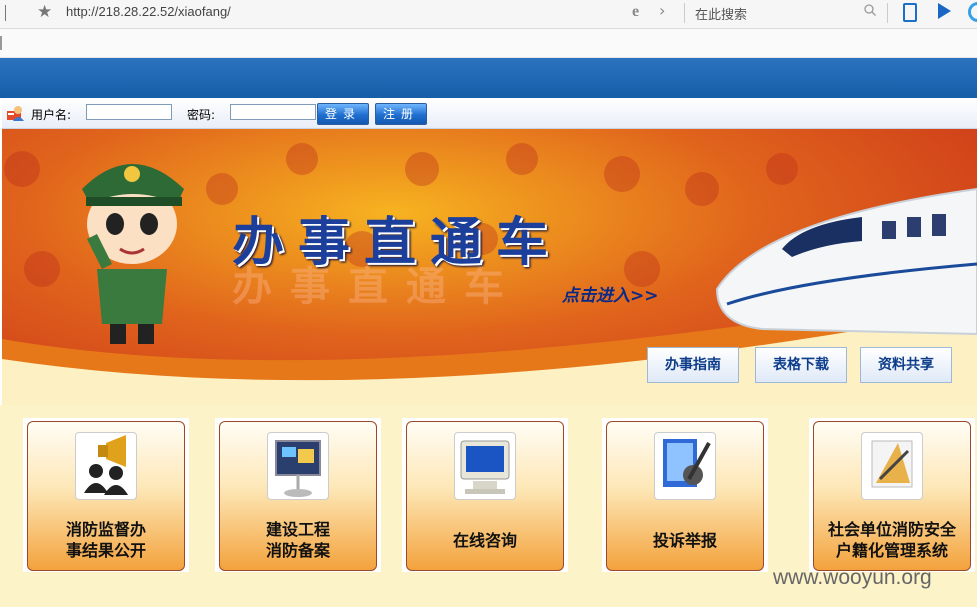 Image resolution: width=977 pixels, height=607 pixels. Describe the element at coordinates (129, 112) in the screenshot. I see `username-input` at that location.